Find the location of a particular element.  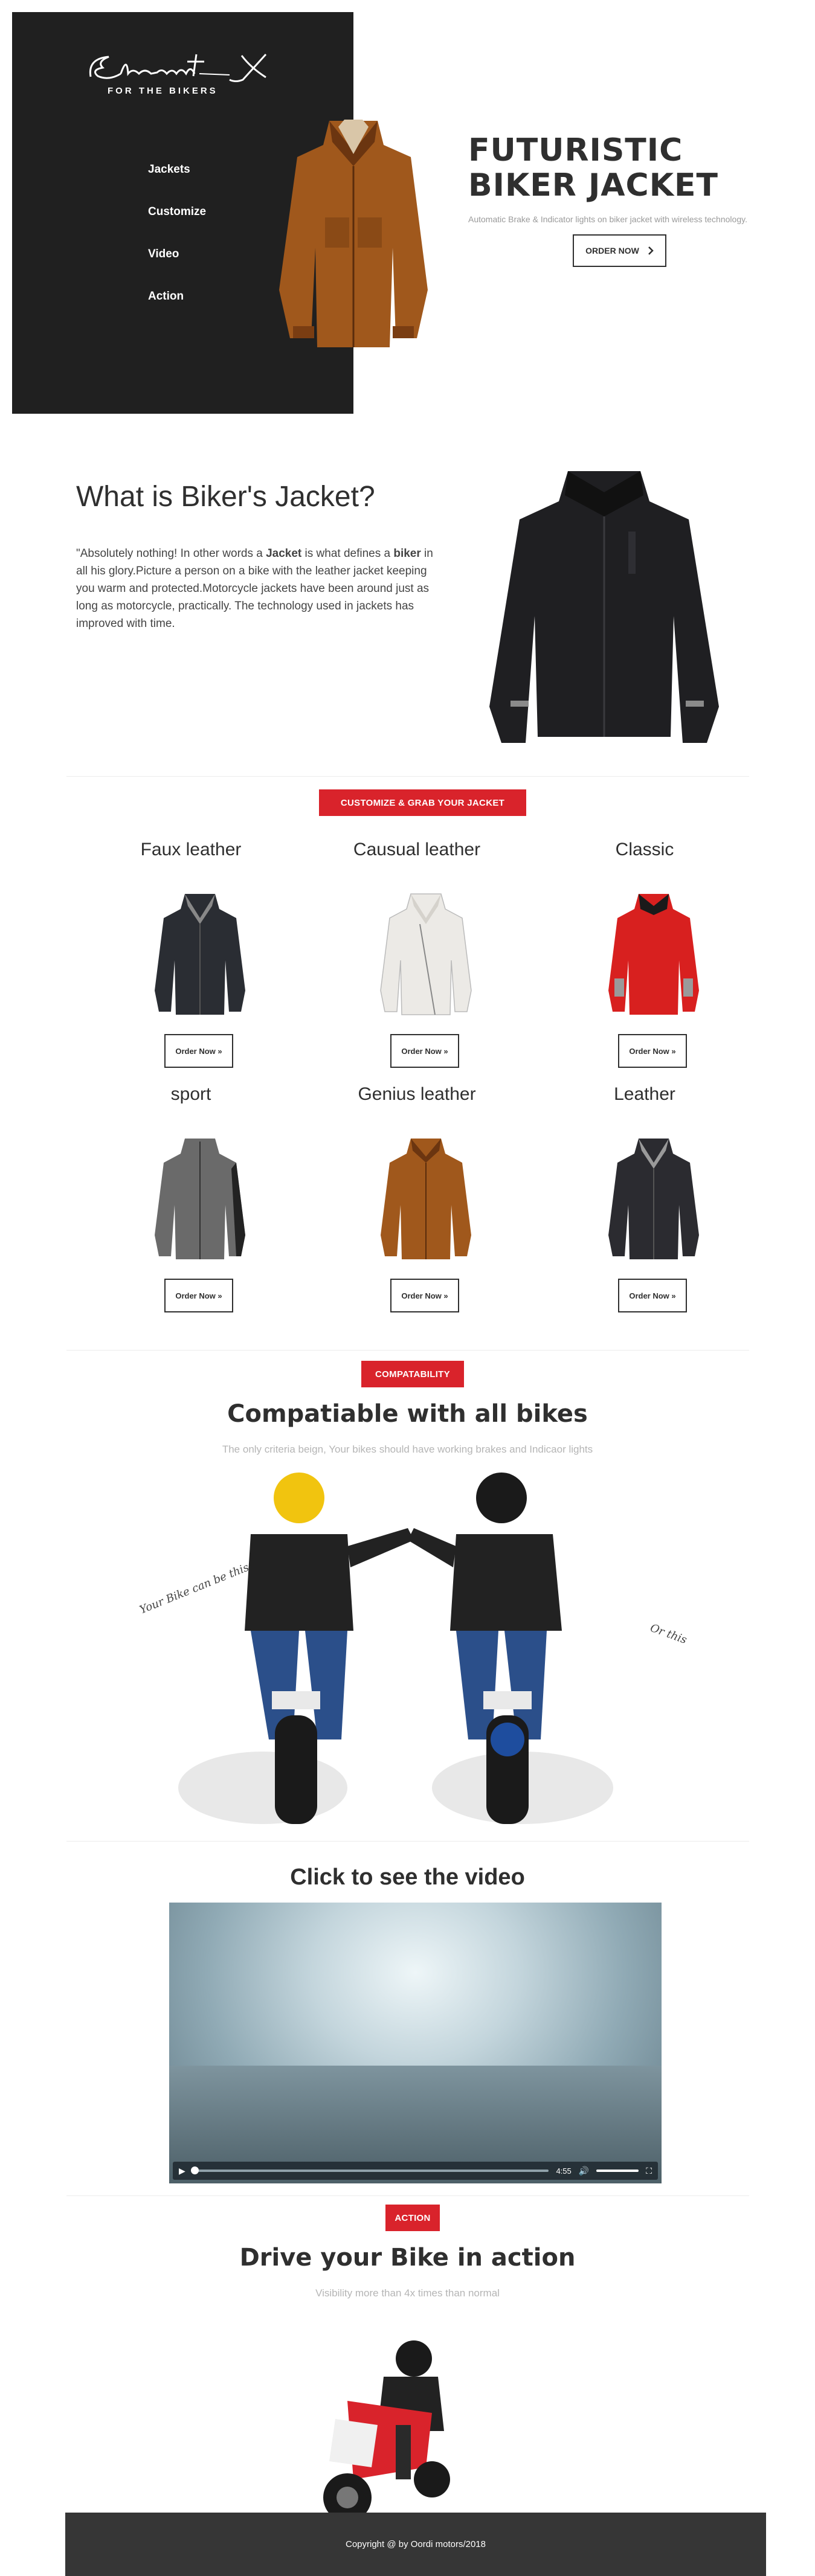

customize-badge: CUSTOMIZE & GRAB YOUR JACKET is located at coordinates (422, 802).